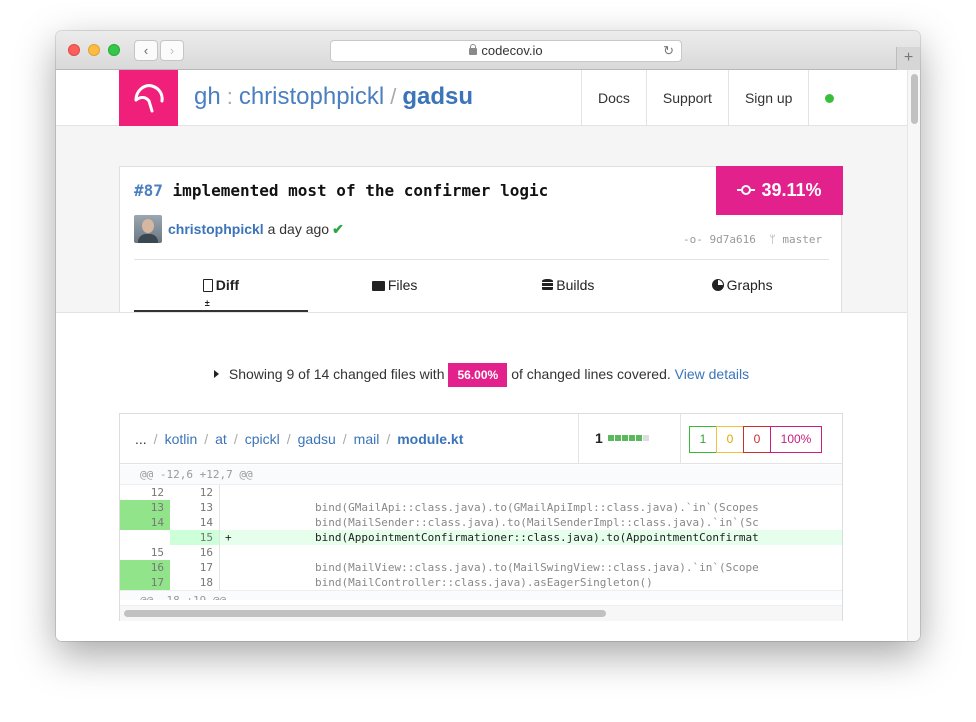 Image resolution: width=976 pixels, height=722 pixels. I want to click on back-button: ‹, so click(146, 50).